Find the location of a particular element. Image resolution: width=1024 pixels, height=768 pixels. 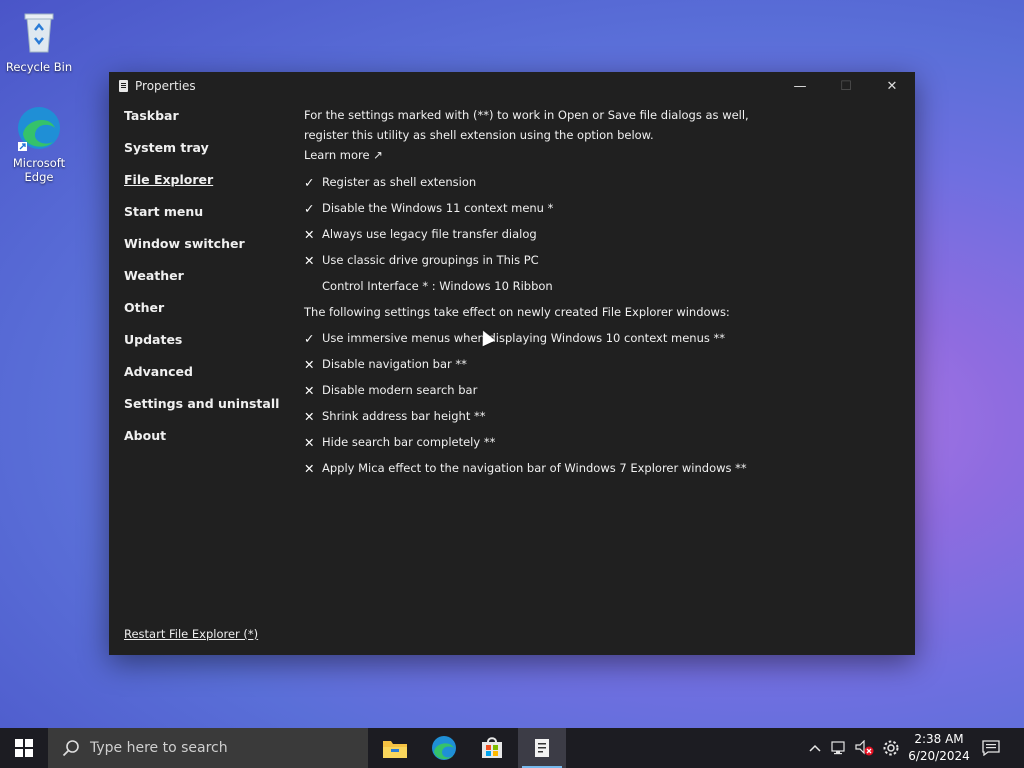

windows-logo-icon is located at coordinates (24, 748).